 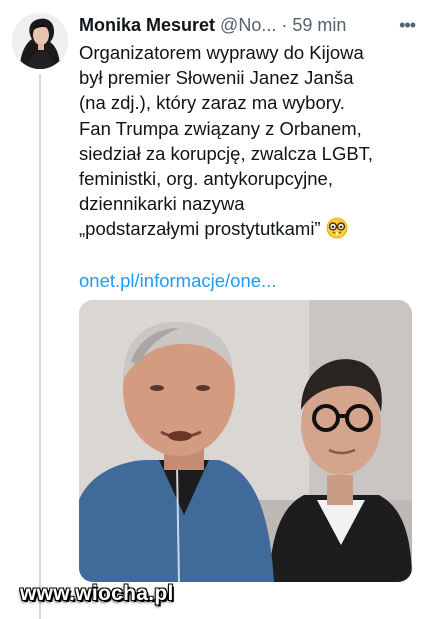 I want to click on watermark: www.wiocha.pl, so click(x=97, y=593).